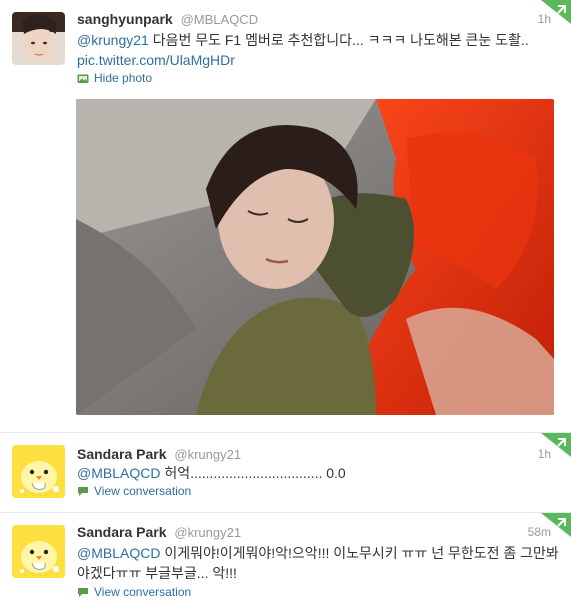 The width and height of the screenshot is (571, 611). Describe the element at coordinates (338, 40) in the screenshot. I see `tweet-body: 다음번 무도 F1 멤버로 추천합니다... ㅋㅋㅋ 나도해본 큰눈 도촬..` at that location.